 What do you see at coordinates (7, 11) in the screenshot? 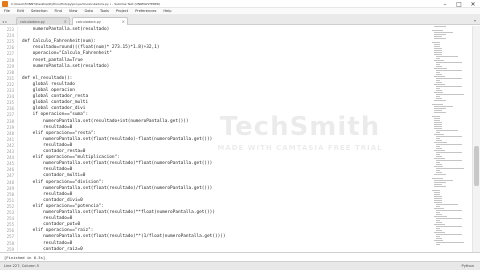
I see `menu-file: File` at bounding box center [7, 11].